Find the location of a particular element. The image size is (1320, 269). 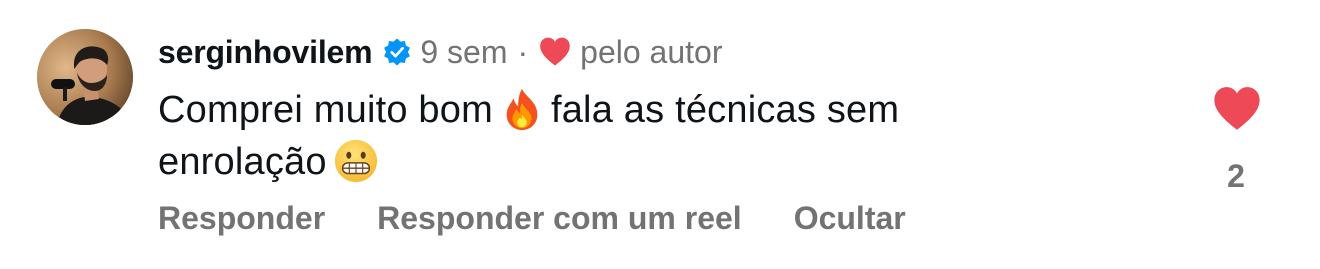

verified-badge-icon is located at coordinates (397, 52).